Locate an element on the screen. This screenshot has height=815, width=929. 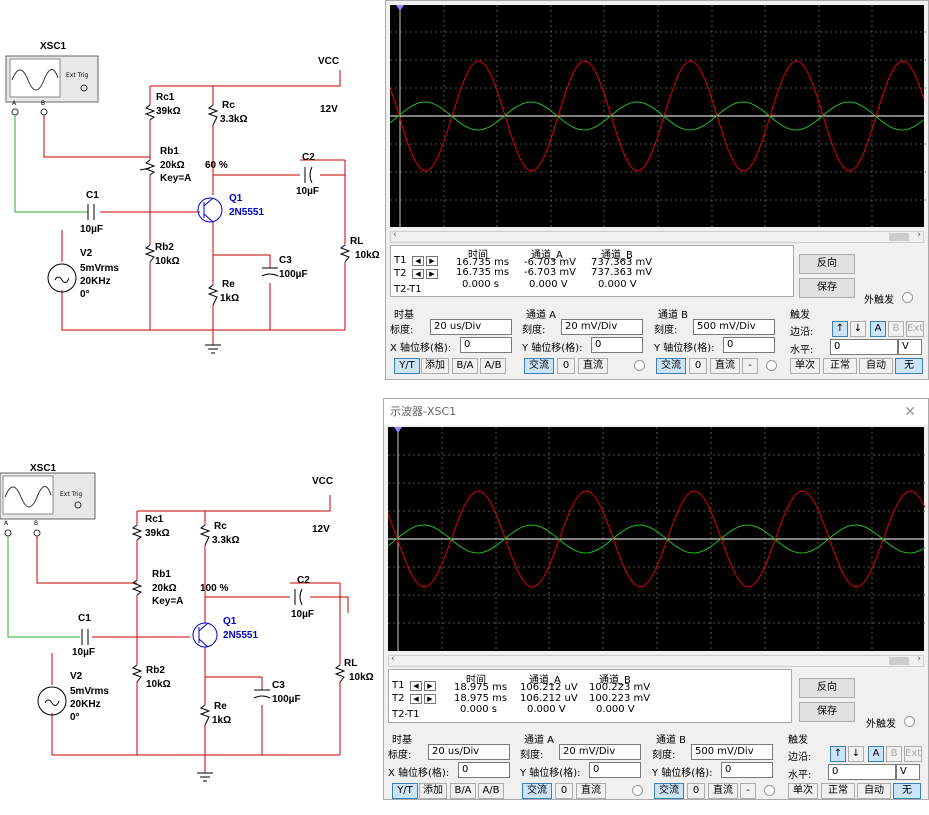
v2-label: V2 is located at coordinates (76, 676).